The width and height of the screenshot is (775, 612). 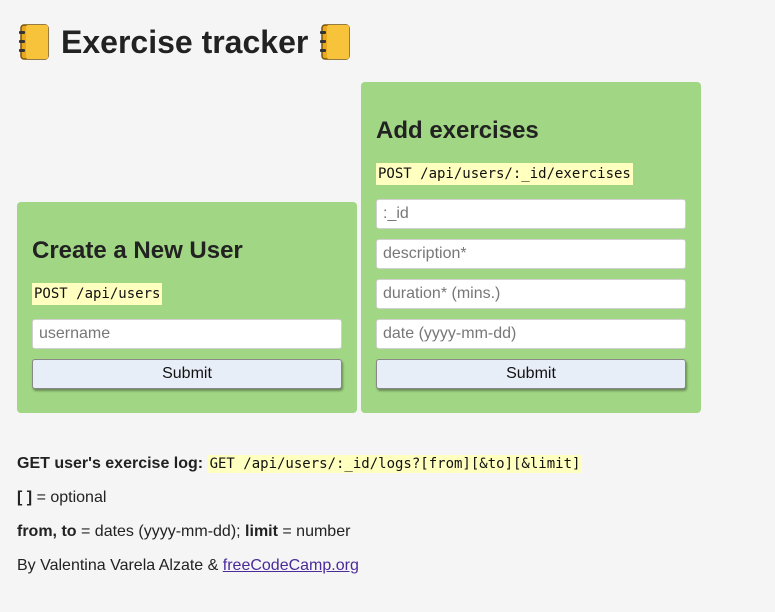 I want to click on optional-bracket: [ ], so click(x=25, y=497).